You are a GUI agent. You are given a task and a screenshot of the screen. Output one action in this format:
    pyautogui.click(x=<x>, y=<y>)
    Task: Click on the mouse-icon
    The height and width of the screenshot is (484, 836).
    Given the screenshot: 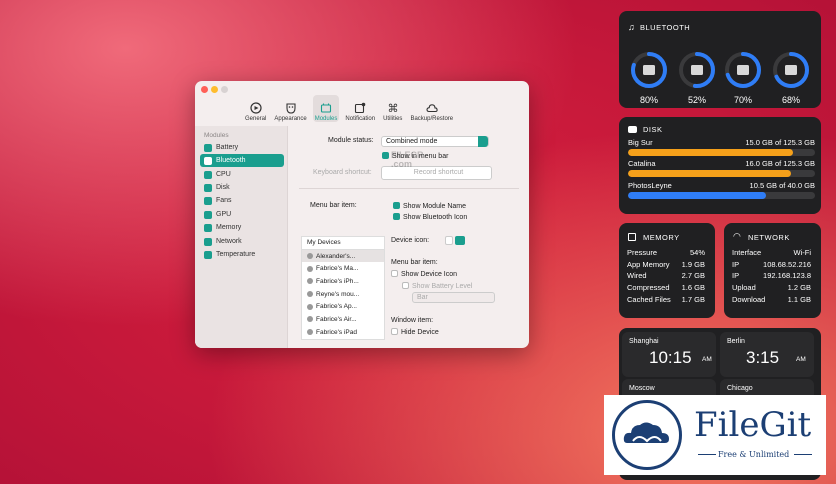 What is the action you would take?
    pyautogui.click(x=697, y=70)
    